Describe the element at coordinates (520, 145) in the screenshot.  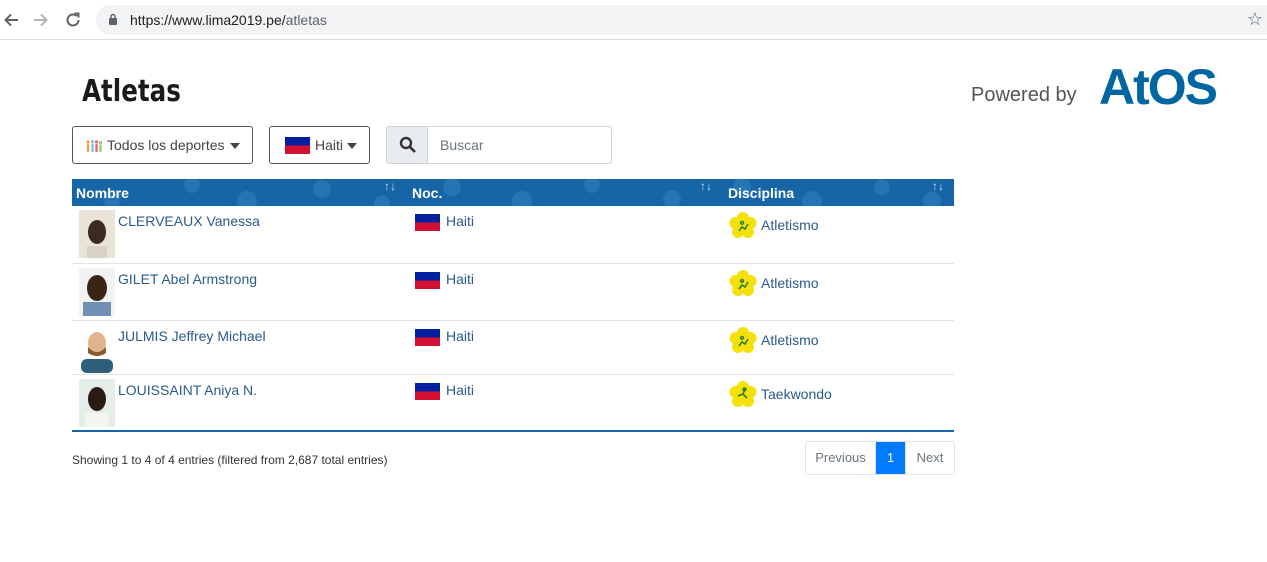
I see `search-input` at that location.